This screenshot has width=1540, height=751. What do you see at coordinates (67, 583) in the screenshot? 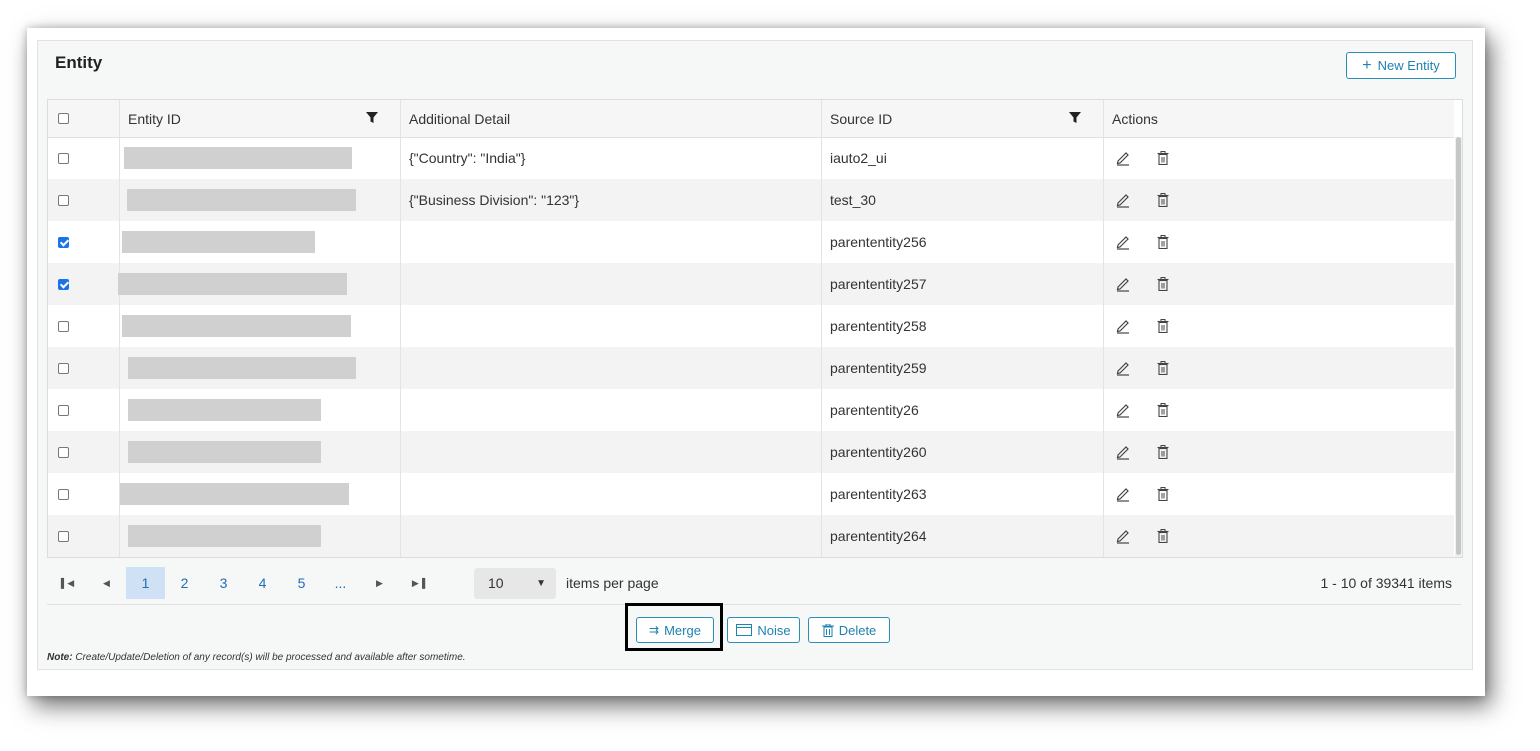
I see `first-page-button: ▌◀` at bounding box center [67, 583].